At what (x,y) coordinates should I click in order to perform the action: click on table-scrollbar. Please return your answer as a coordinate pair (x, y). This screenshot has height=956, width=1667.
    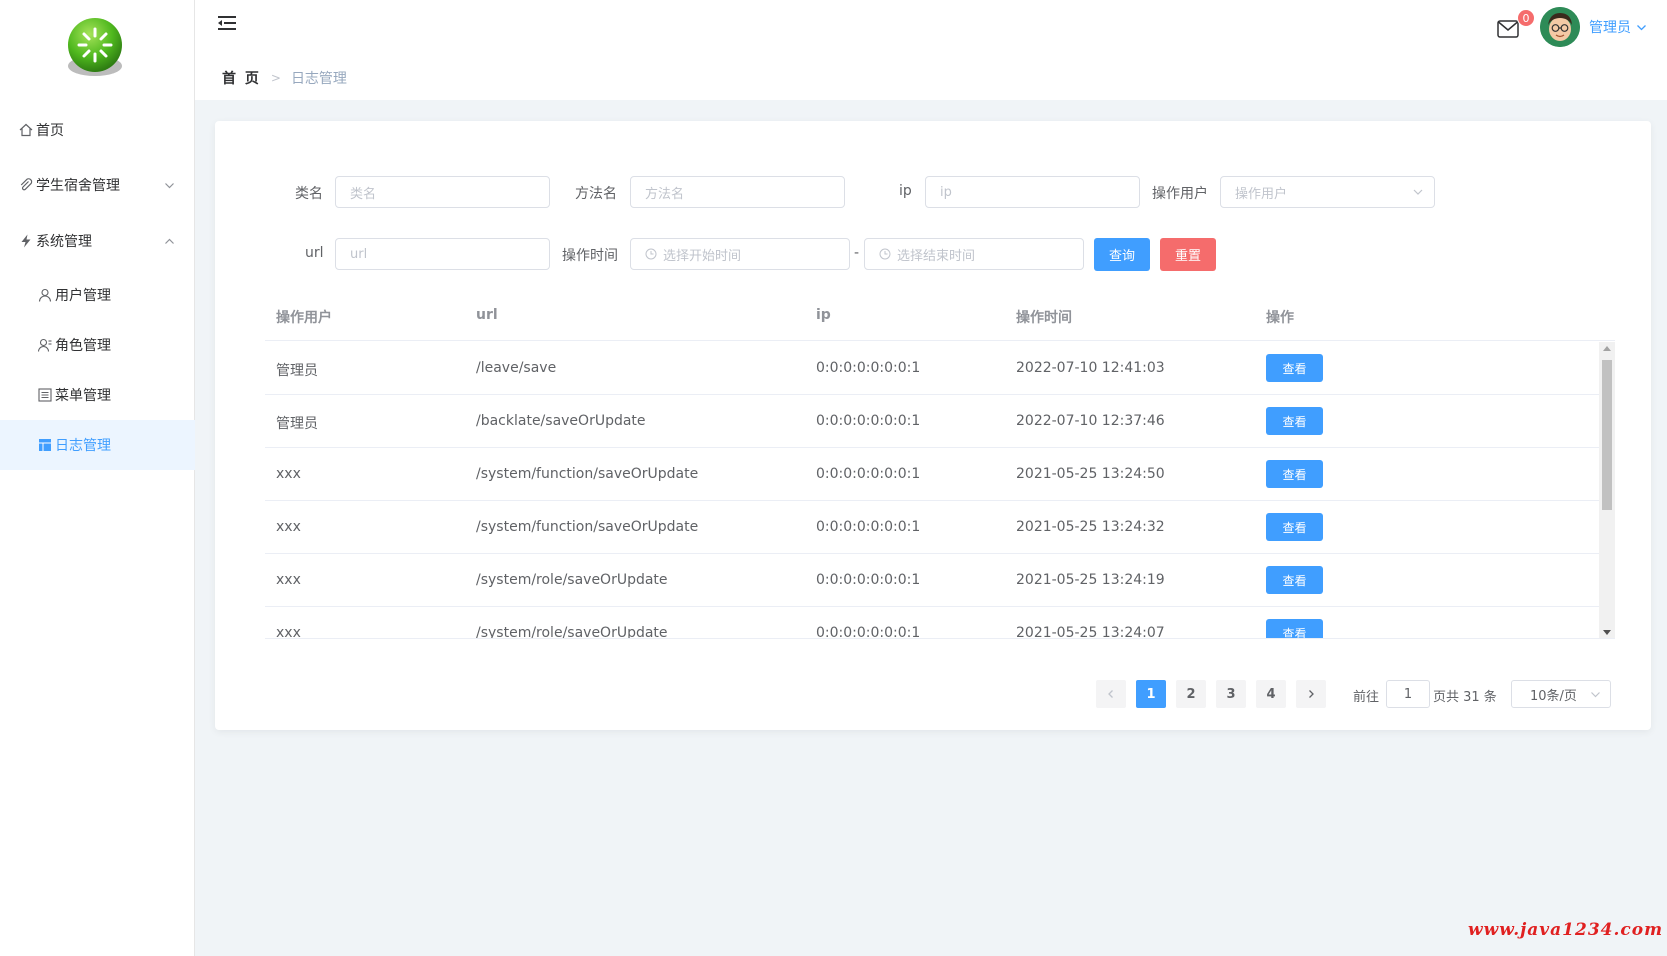
    Looking at the image, I should click on (1607, 490).